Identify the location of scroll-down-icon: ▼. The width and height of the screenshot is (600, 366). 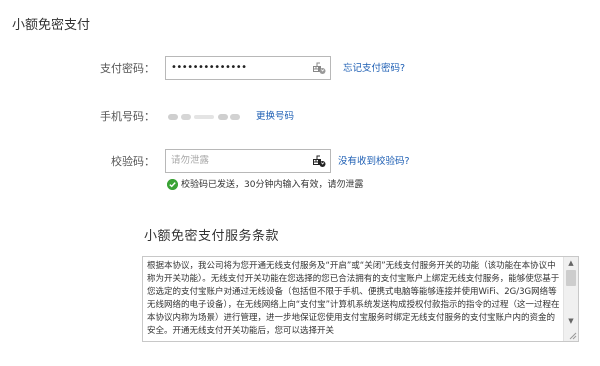
(571, 321).